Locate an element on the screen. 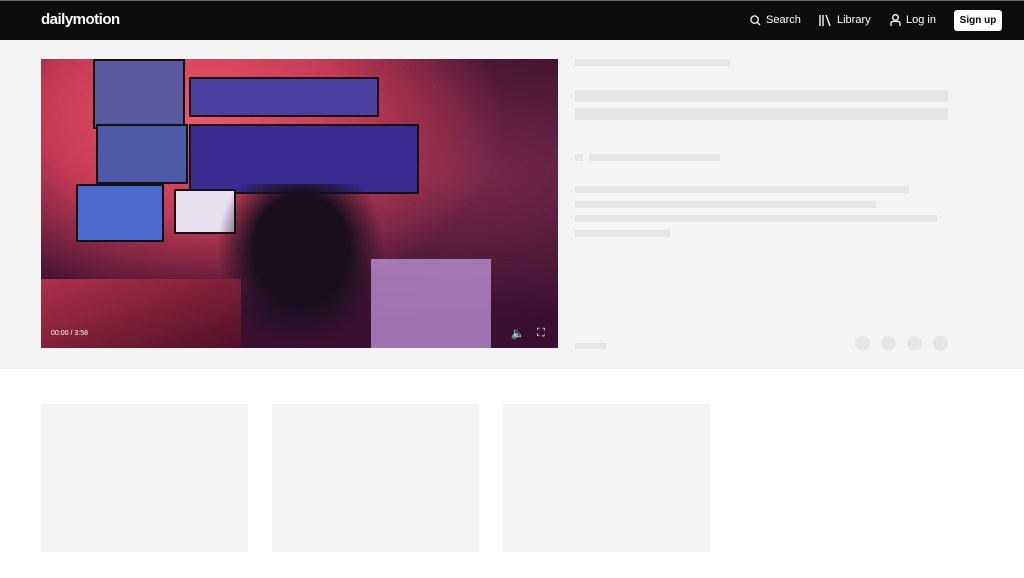  library-button: Library is located at coordinates (845, 20).